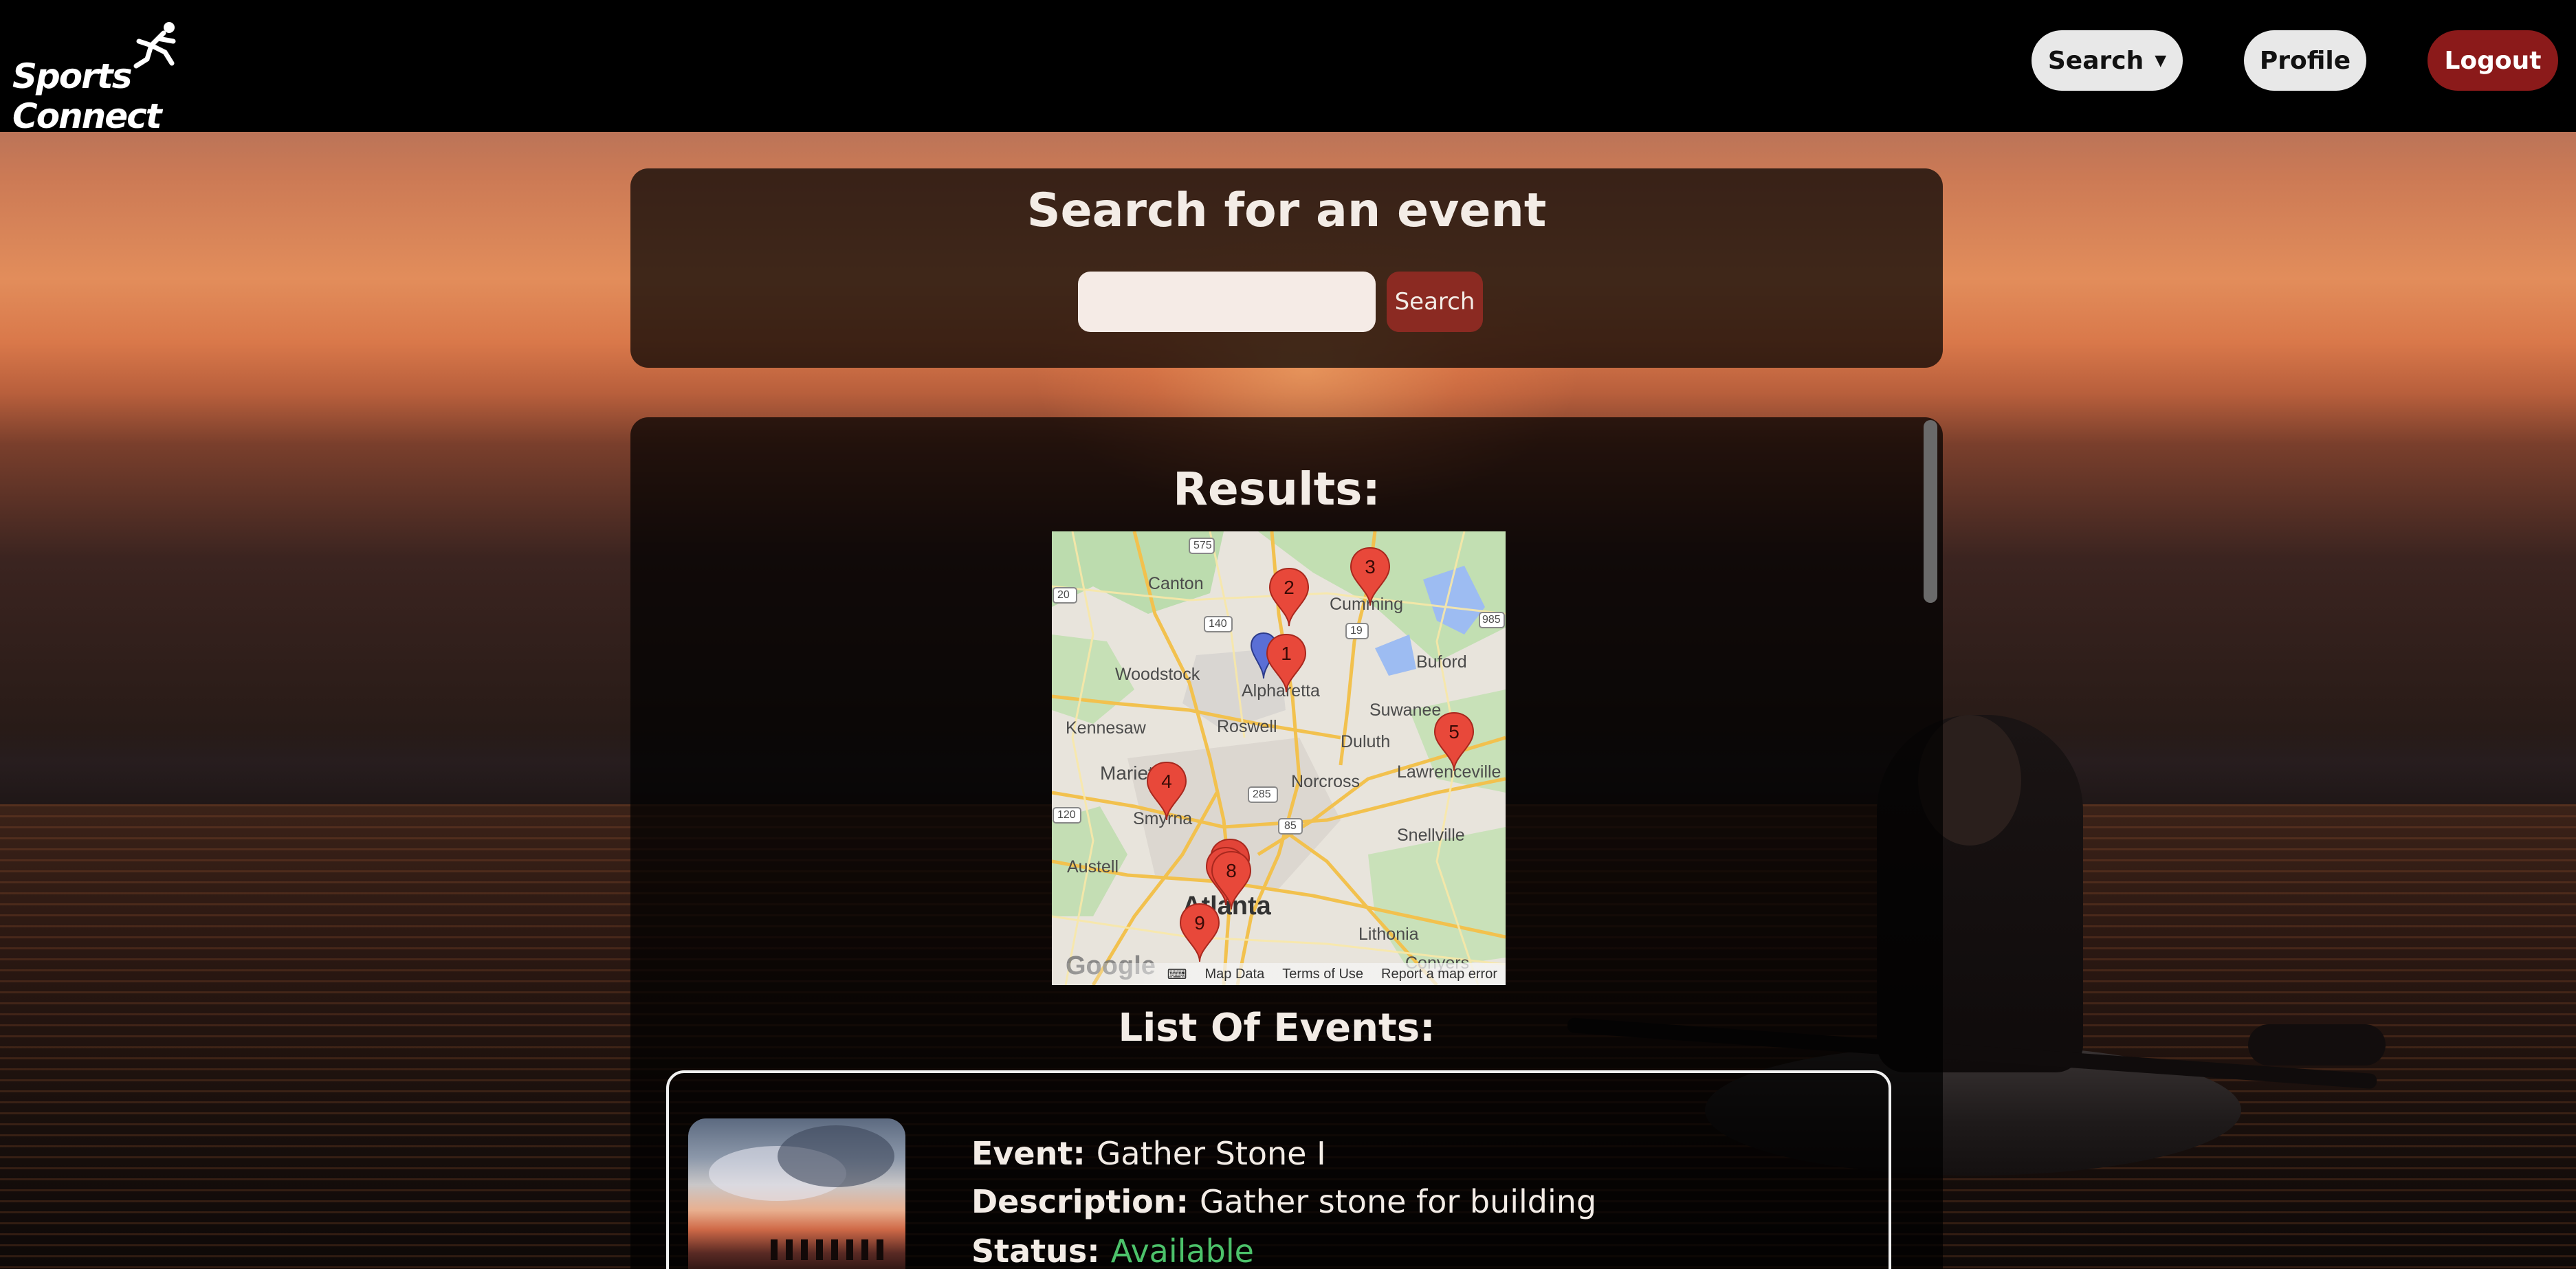 The height and width of the screenshot is (1269, 2576). What do you see at coordinates (1322, 974) in the screenshot?
I see `terms-link: Terms of Use` at bounding box center [1322, 974].